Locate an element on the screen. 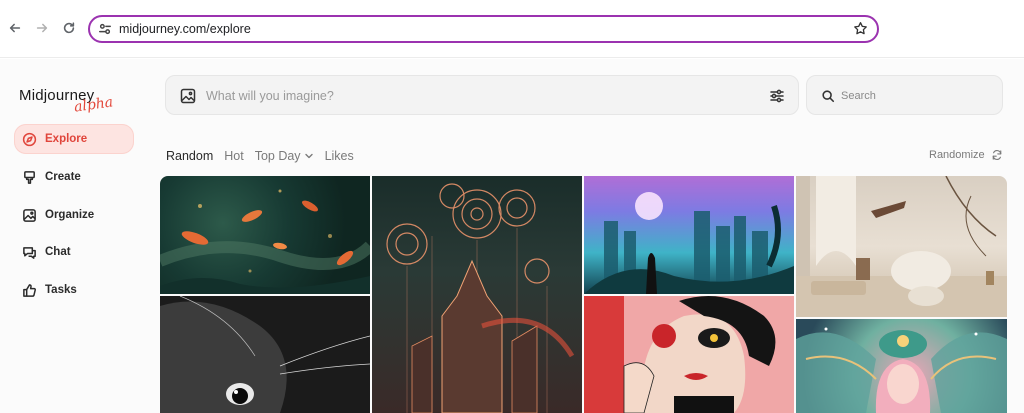 The height and width of the screenshot is (413, 1024). gallery-image-fairy is located at coordinates (901, 366).